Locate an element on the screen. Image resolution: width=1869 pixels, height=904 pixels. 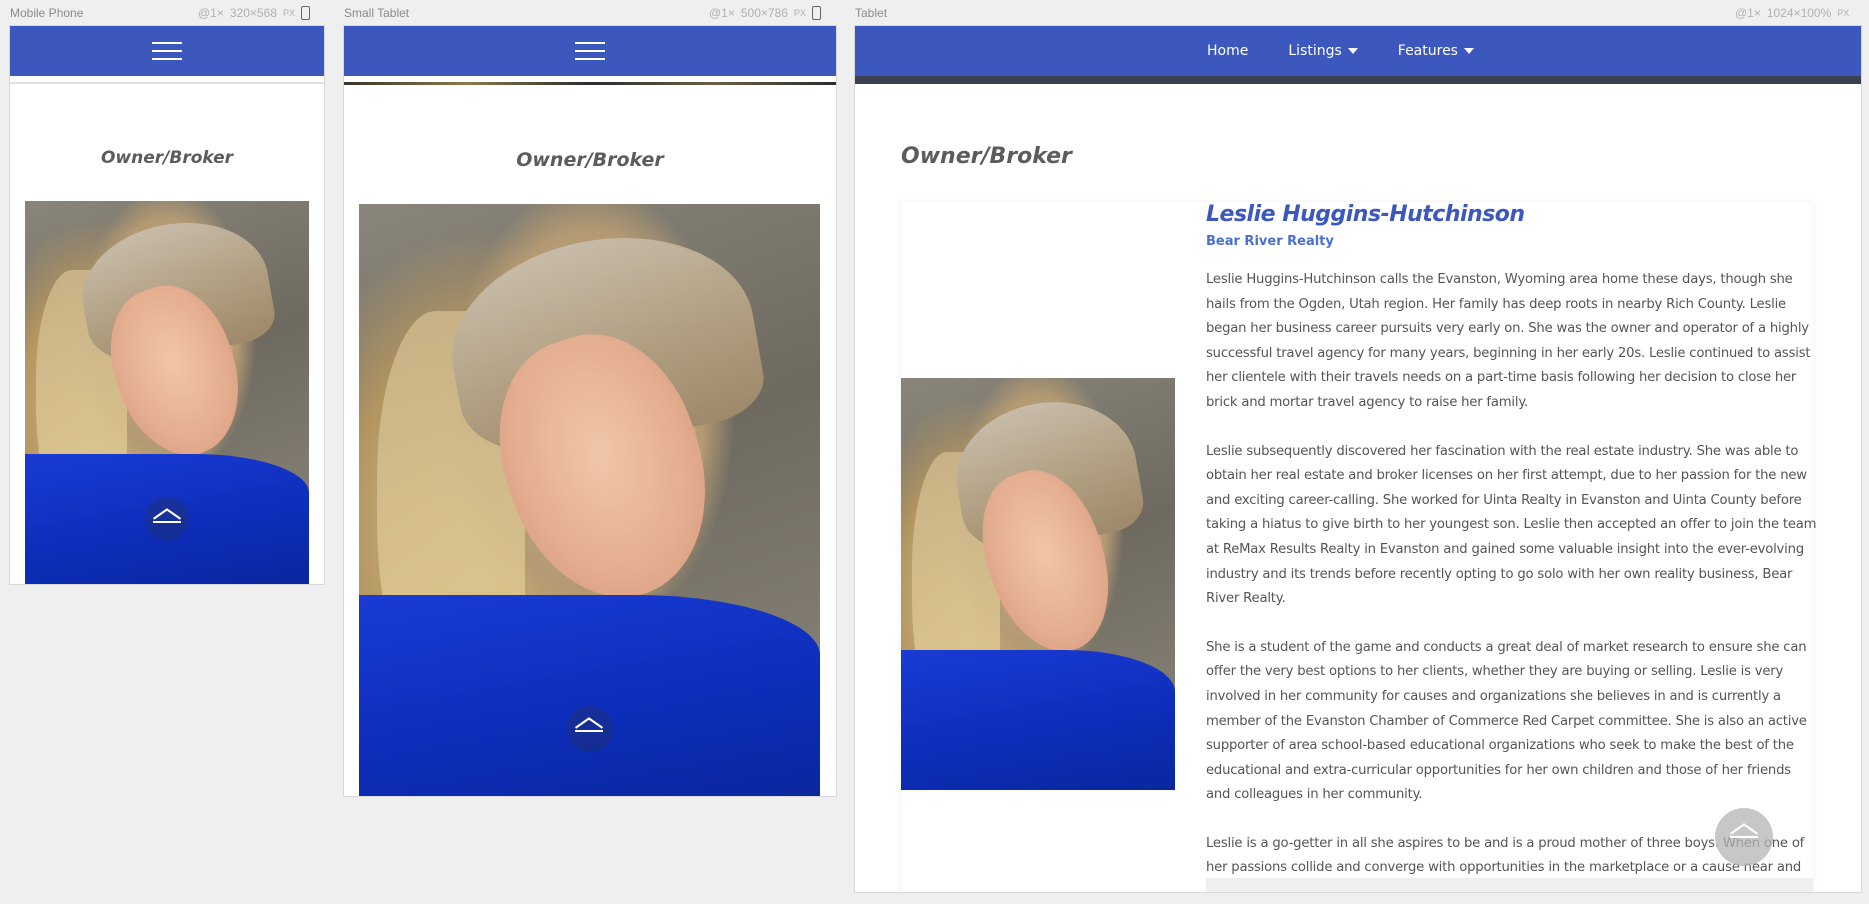
nav-listings: Listings is located at coordinates (1322, 51).